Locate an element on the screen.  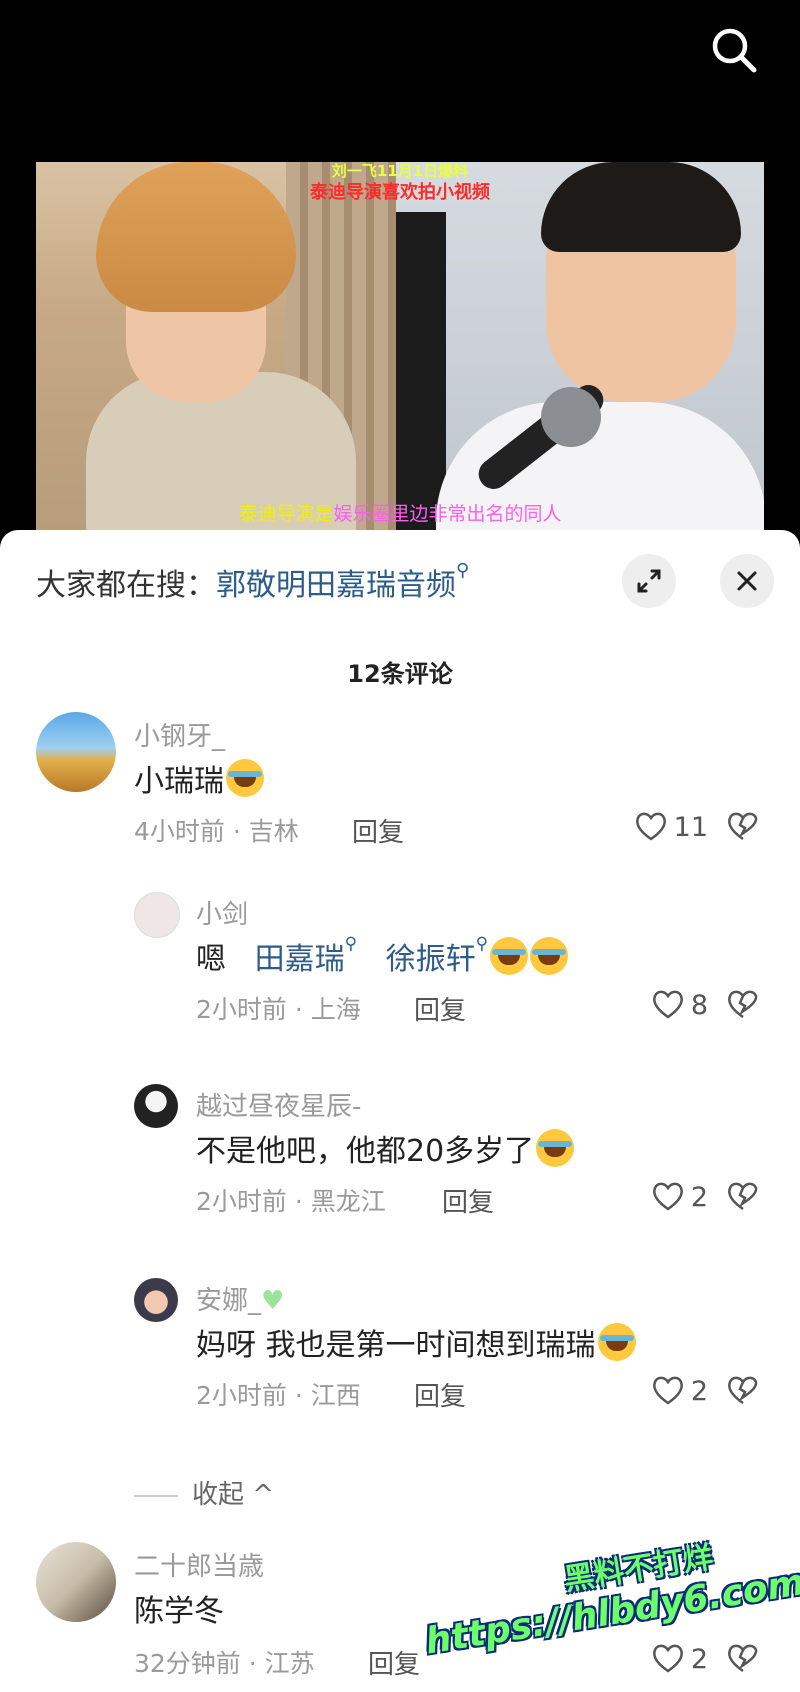
comment-text: 小瑞瑞 is located at coordinates (199, 778).